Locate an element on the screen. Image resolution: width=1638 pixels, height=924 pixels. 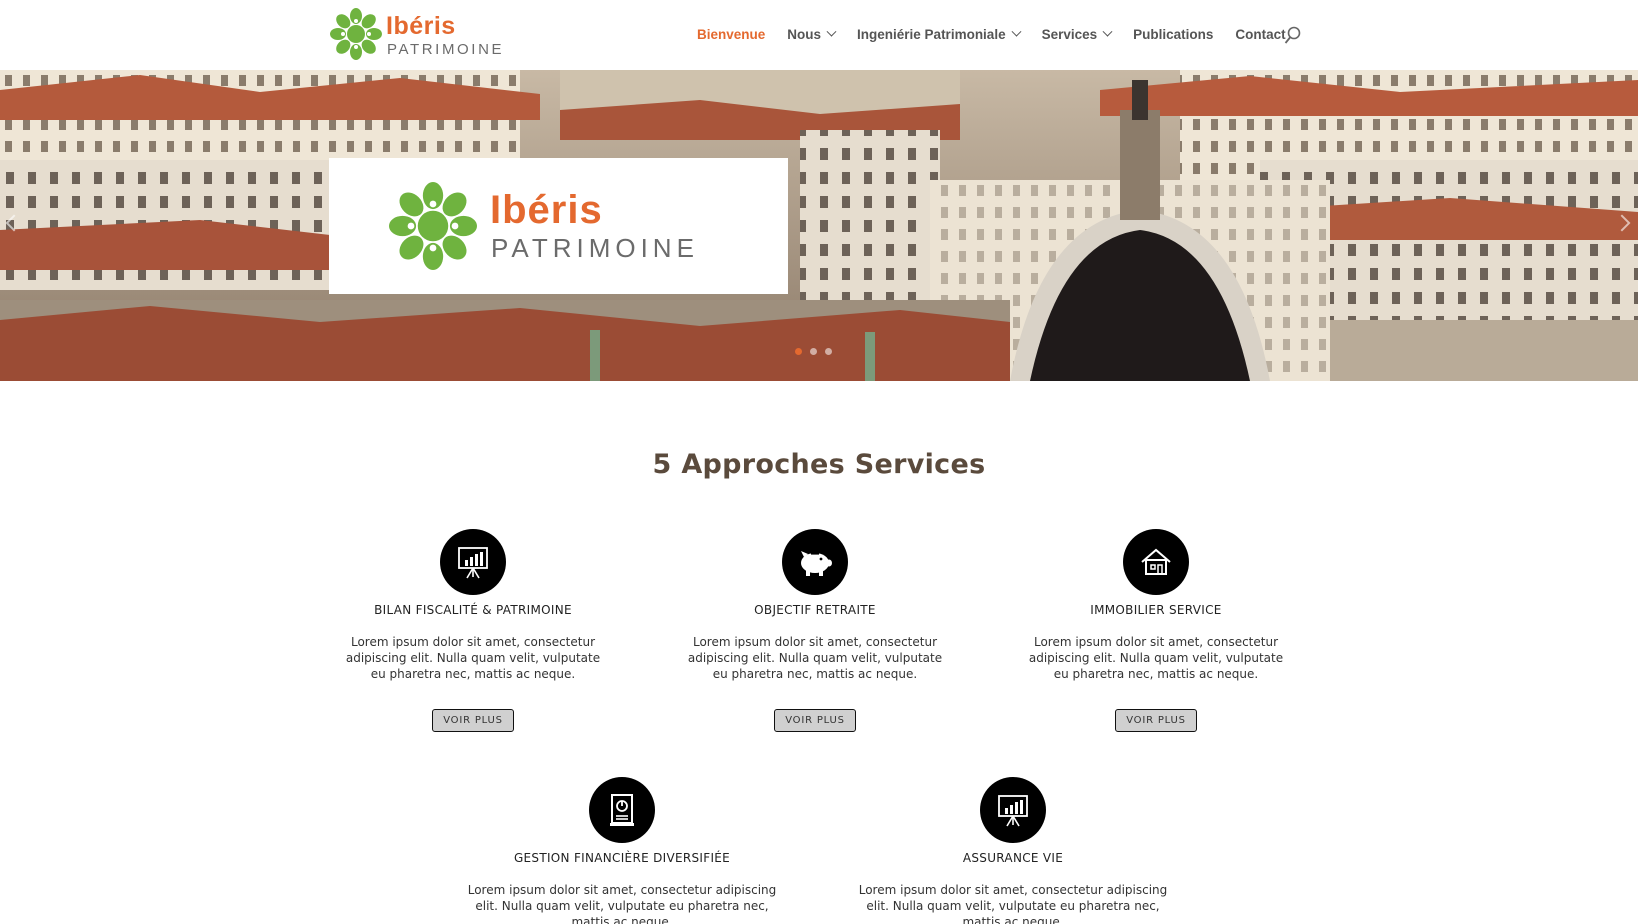
piggy-bank-icon is located at coordinates (815, 562).